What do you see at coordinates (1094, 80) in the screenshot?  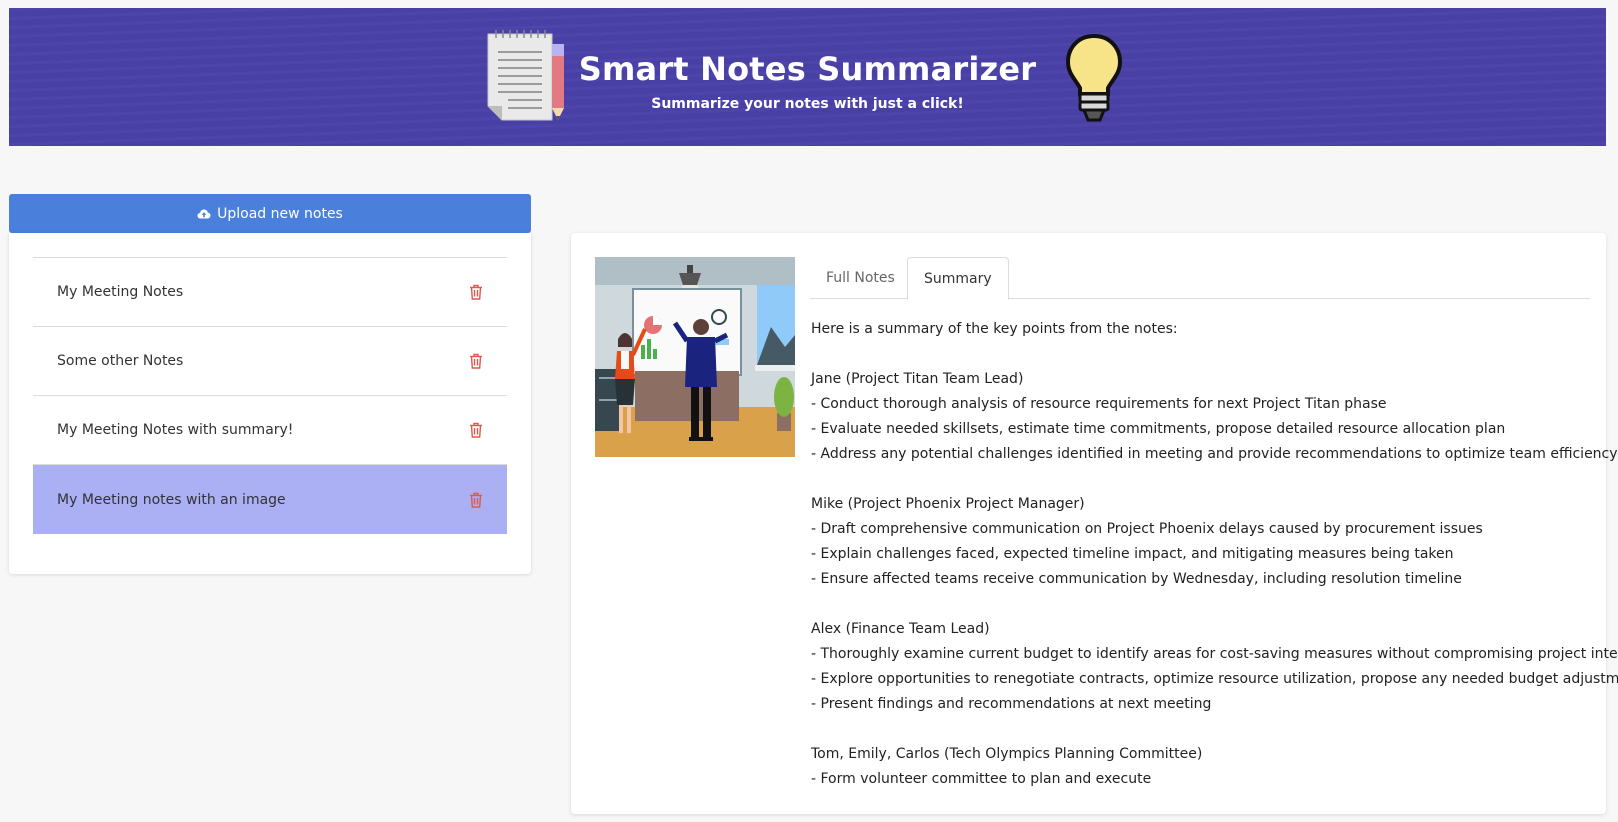 I see `lightbulb-icon` at bounding box center [1094, 80].